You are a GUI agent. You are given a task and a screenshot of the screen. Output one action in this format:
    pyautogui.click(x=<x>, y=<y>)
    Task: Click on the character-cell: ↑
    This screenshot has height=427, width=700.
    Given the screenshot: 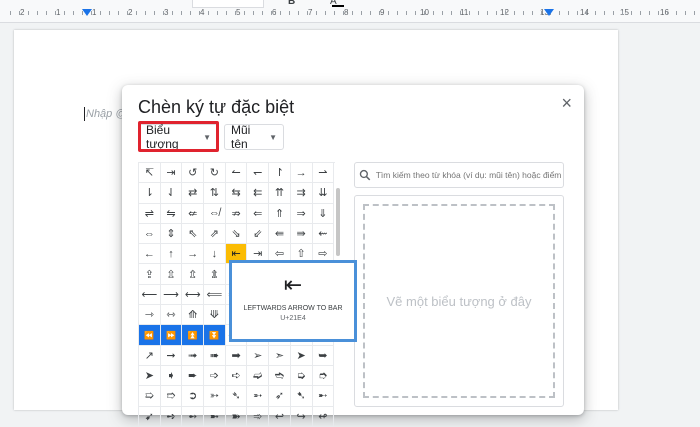 What is the action you would take?
    pyautogui.click(x=171, y=254)
    